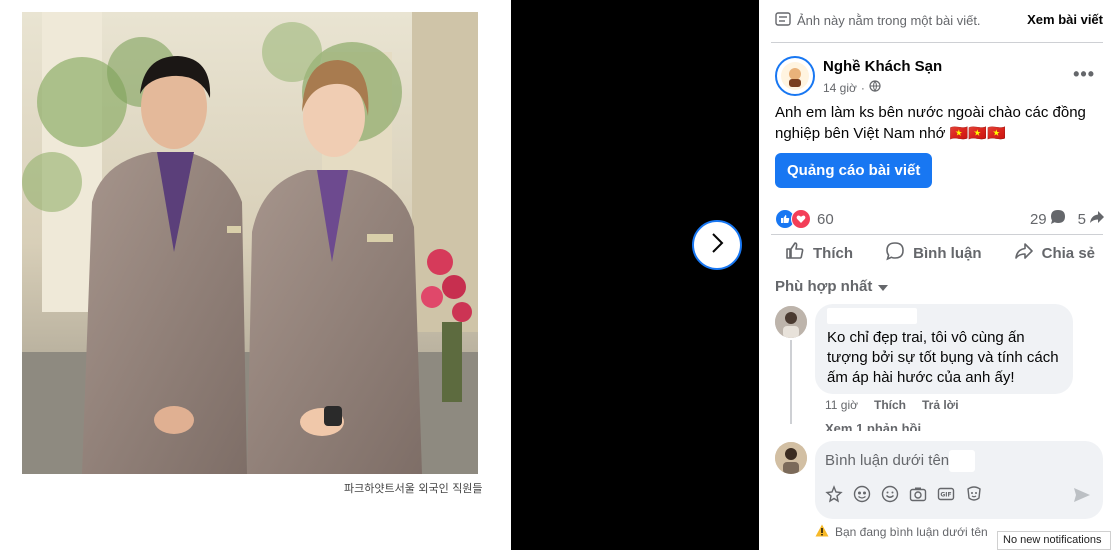 Image resolution: width=1111 pixels, height=550 pixels. I want to click on comment-time: 11 giờ, so click(841, 405).